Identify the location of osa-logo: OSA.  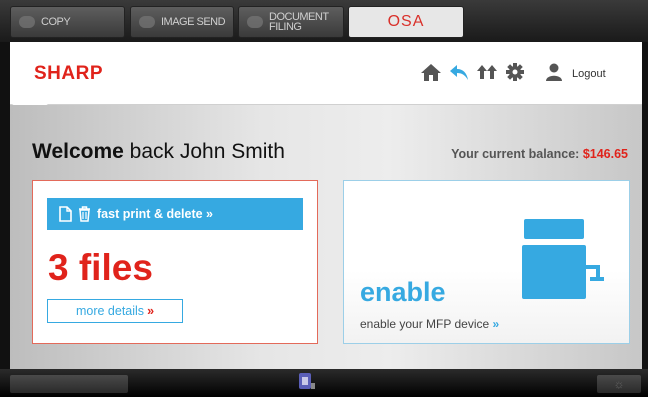
(406, 22).